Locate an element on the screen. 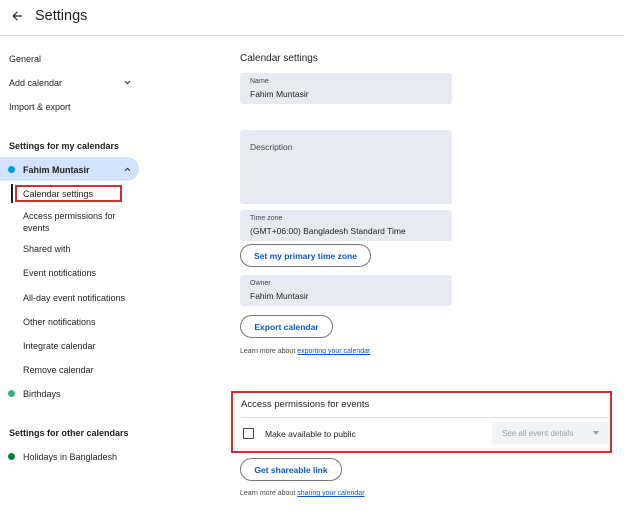 The height and width of the screenshot is (511, 624). sidebar-subitem-integrate-calendar: Integrate calendar is located at coordinates (59, 346).